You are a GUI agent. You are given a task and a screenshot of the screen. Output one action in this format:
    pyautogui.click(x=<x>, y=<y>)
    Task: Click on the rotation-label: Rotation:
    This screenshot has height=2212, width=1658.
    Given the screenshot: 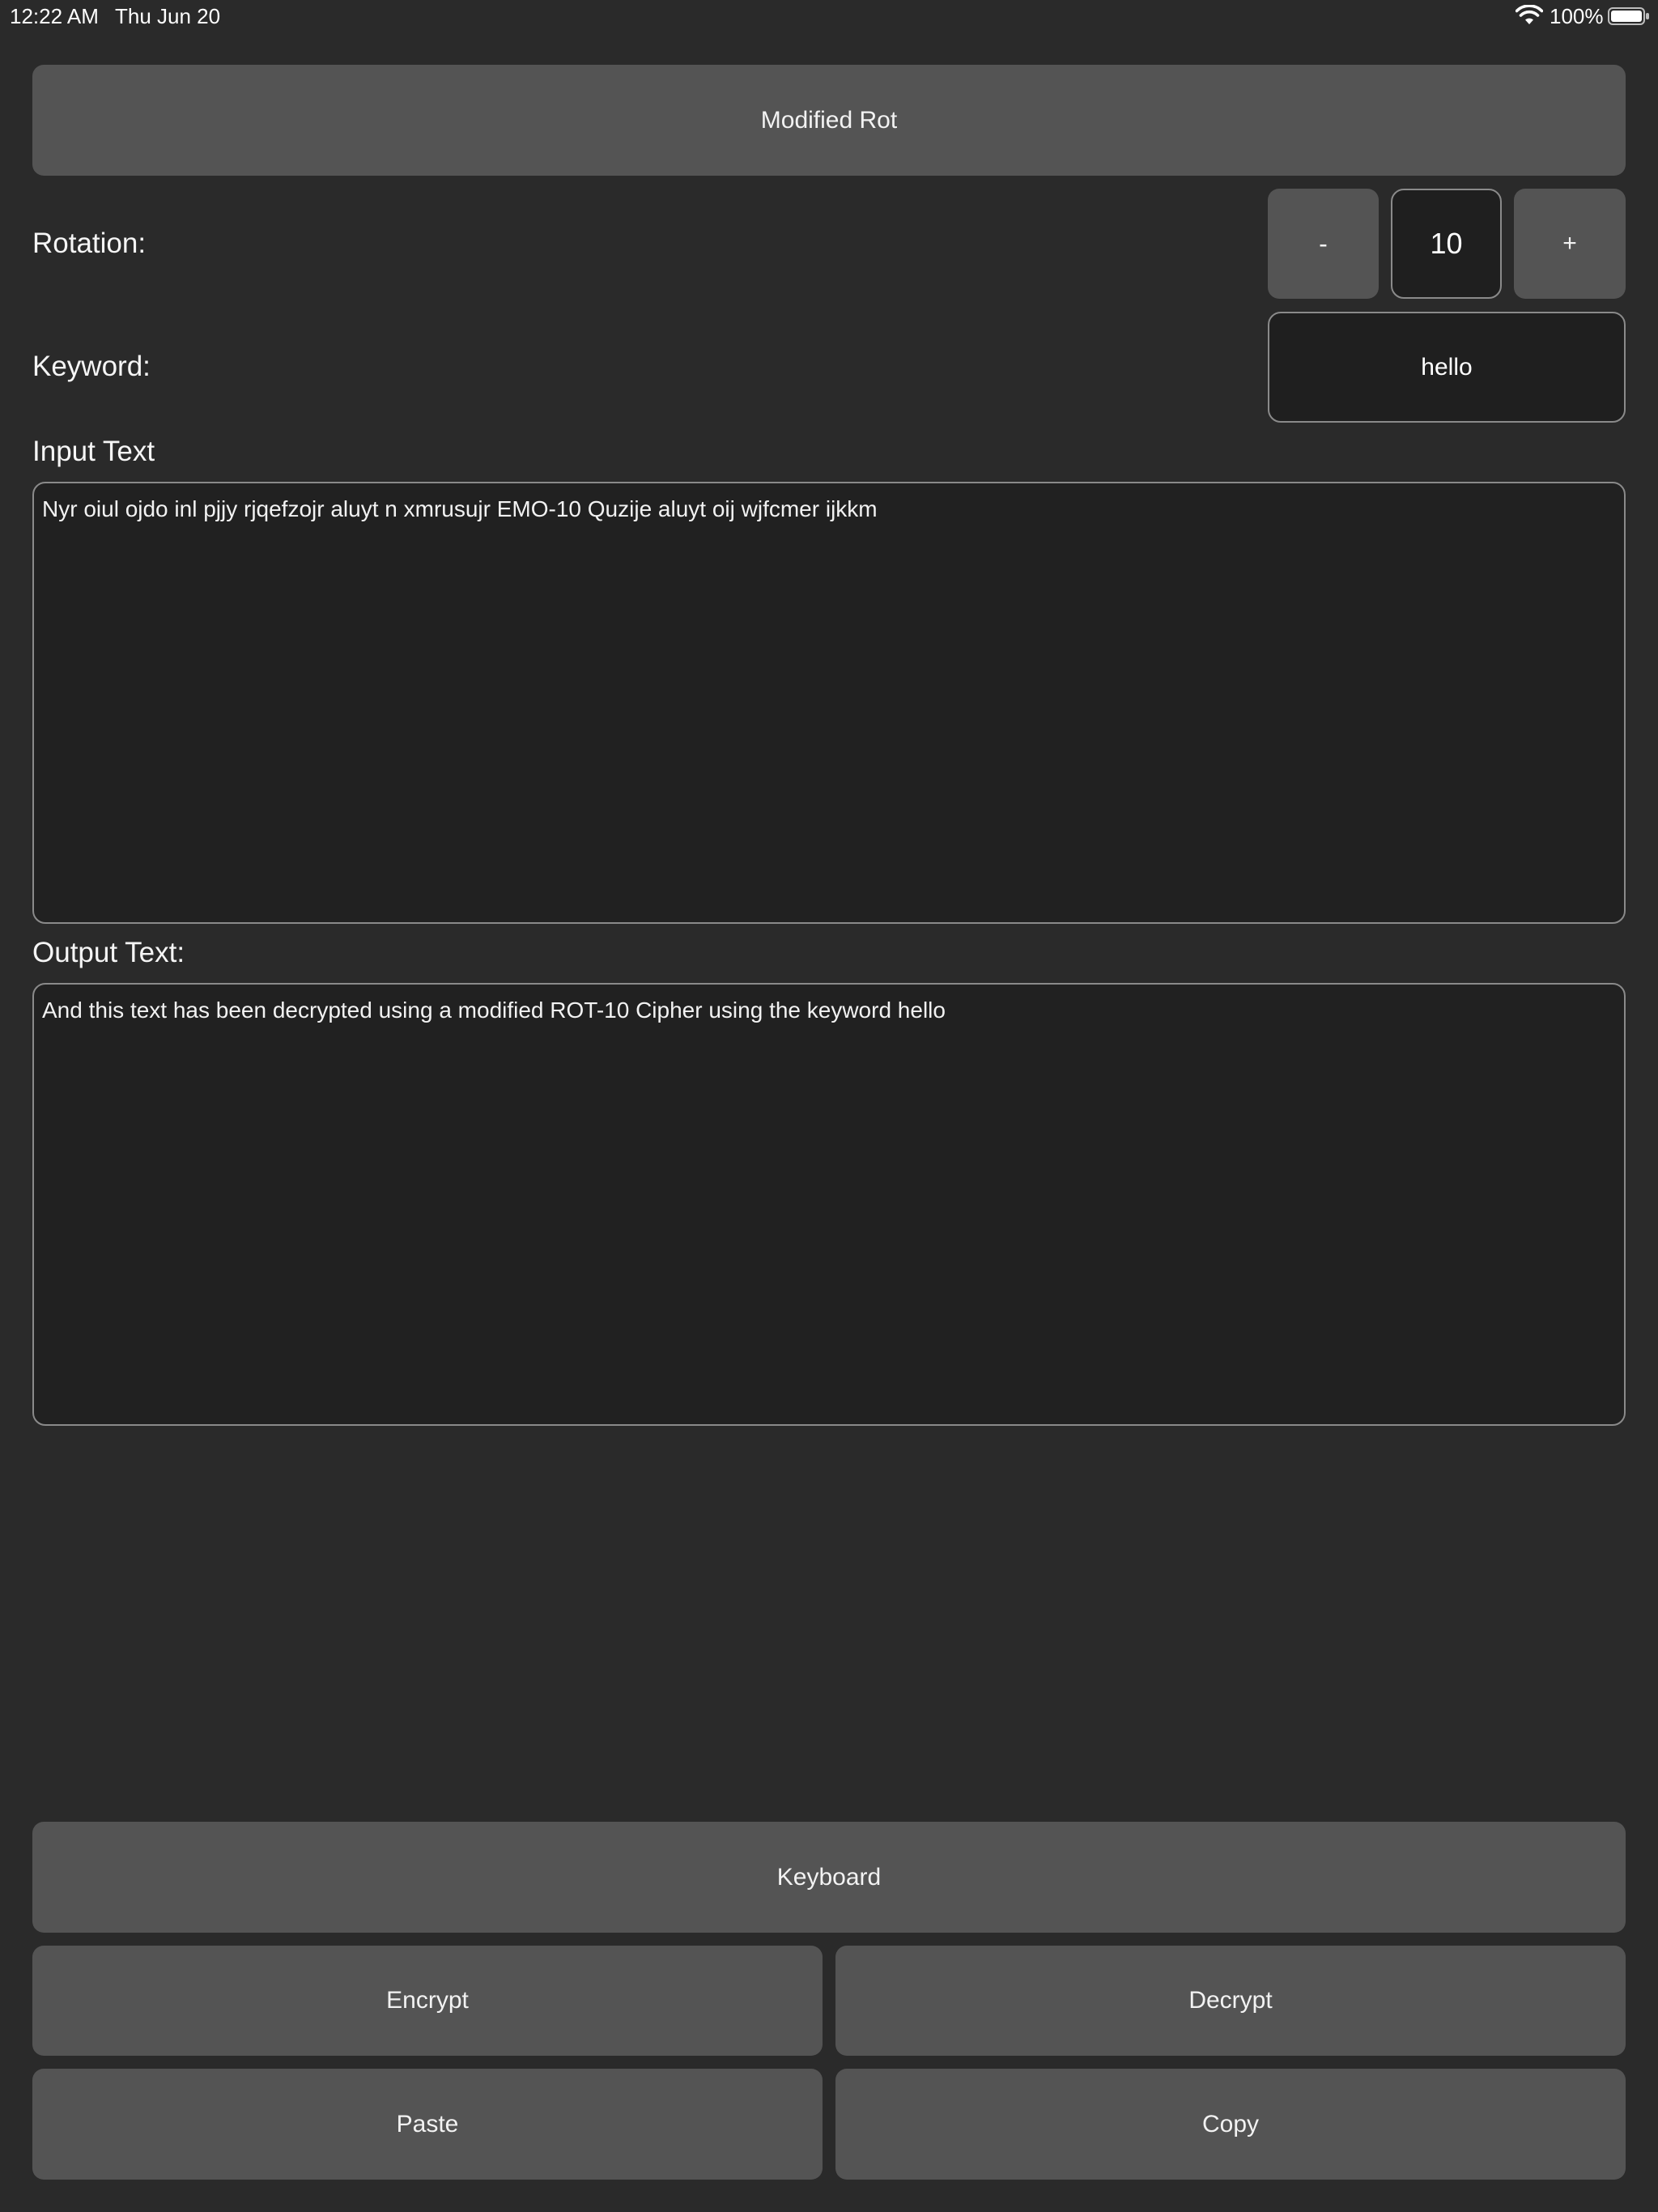 What is the action you would take?
    pyautogui.click(x=89, y=244)
    